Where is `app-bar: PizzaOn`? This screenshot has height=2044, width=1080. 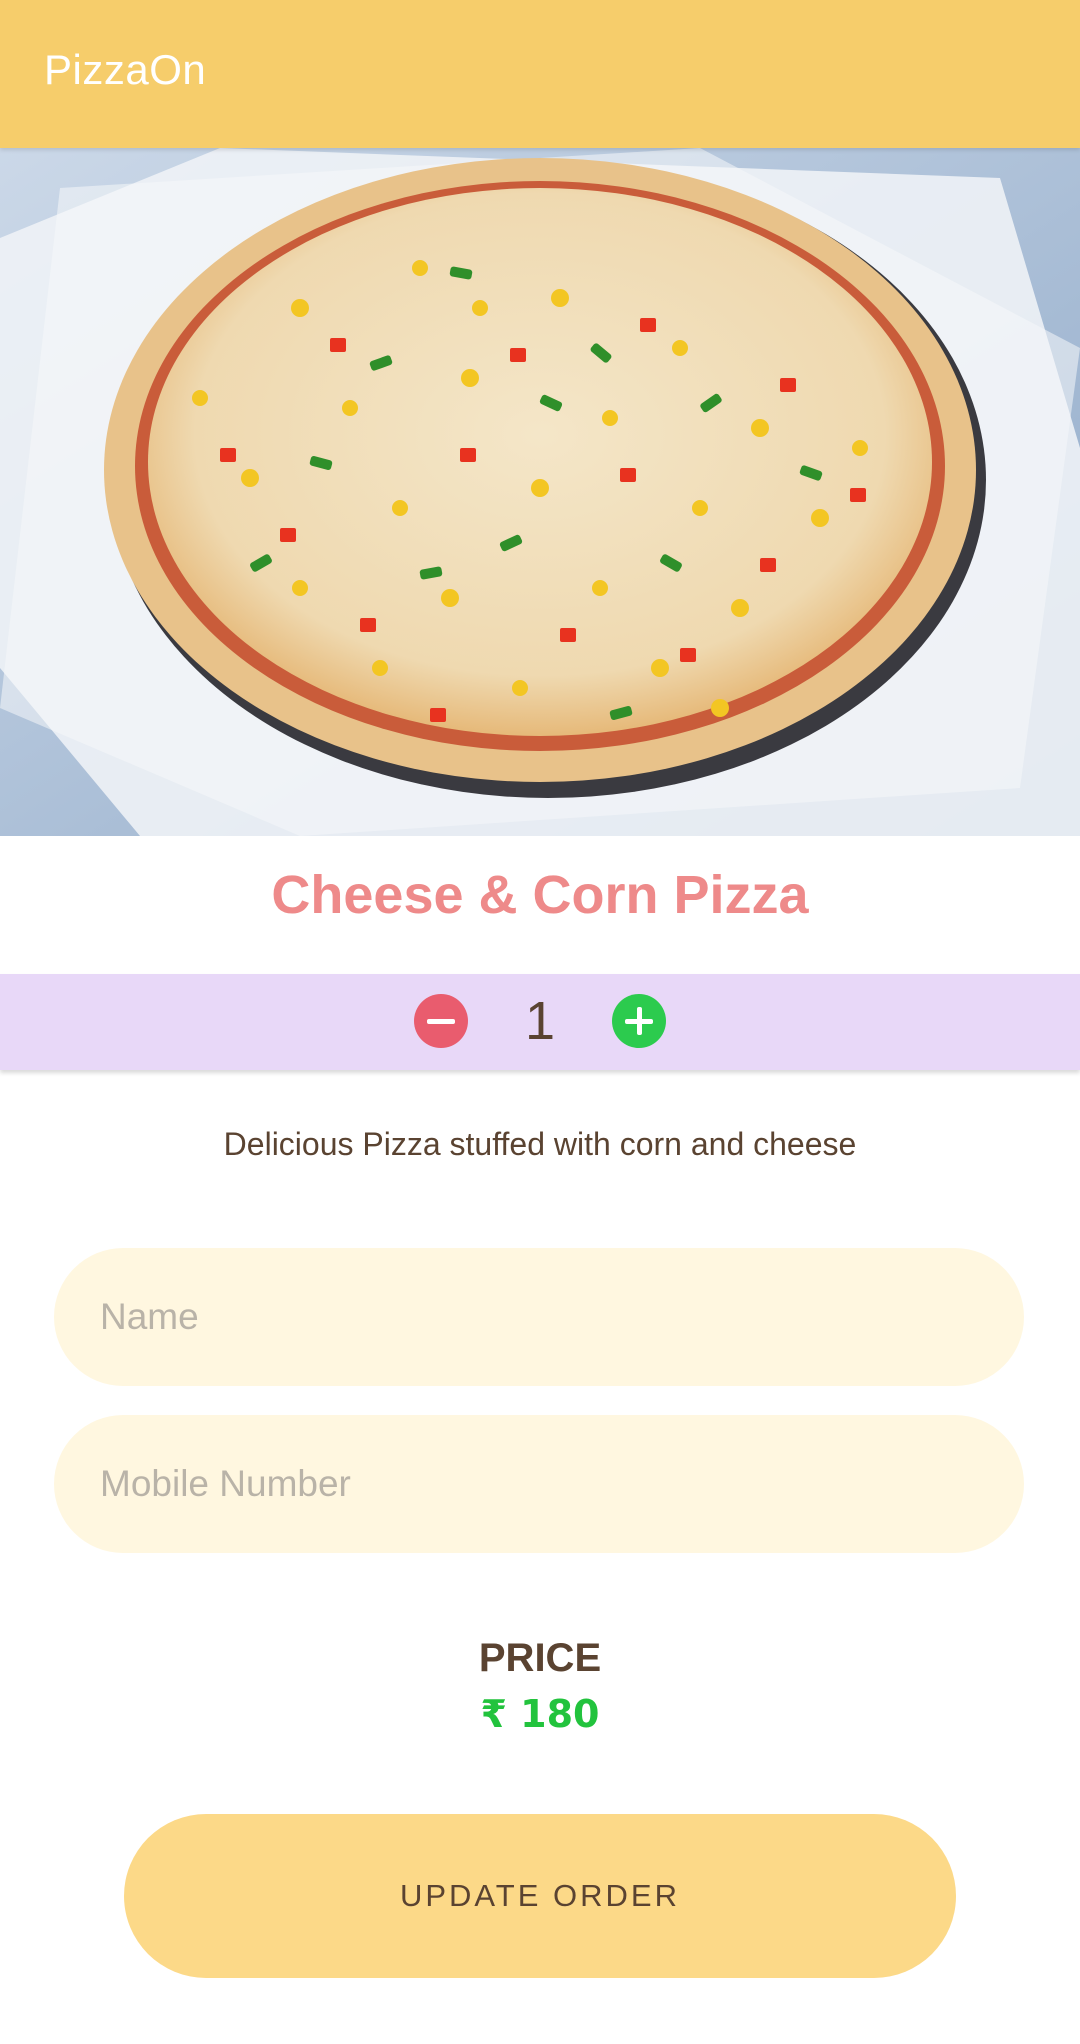 app-bar: PizzaOn is located at coordinates (540, 74).